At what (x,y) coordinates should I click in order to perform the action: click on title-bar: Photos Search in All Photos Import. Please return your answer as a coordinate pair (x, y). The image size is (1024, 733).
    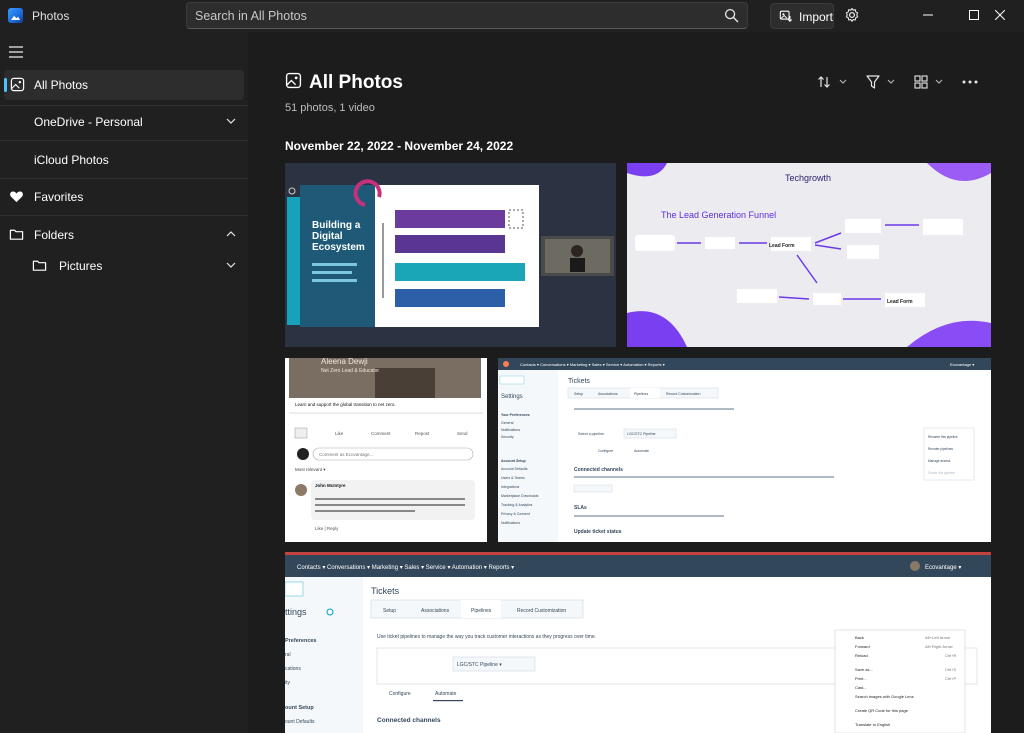
    Looking at the image, I should click on (512, 16).